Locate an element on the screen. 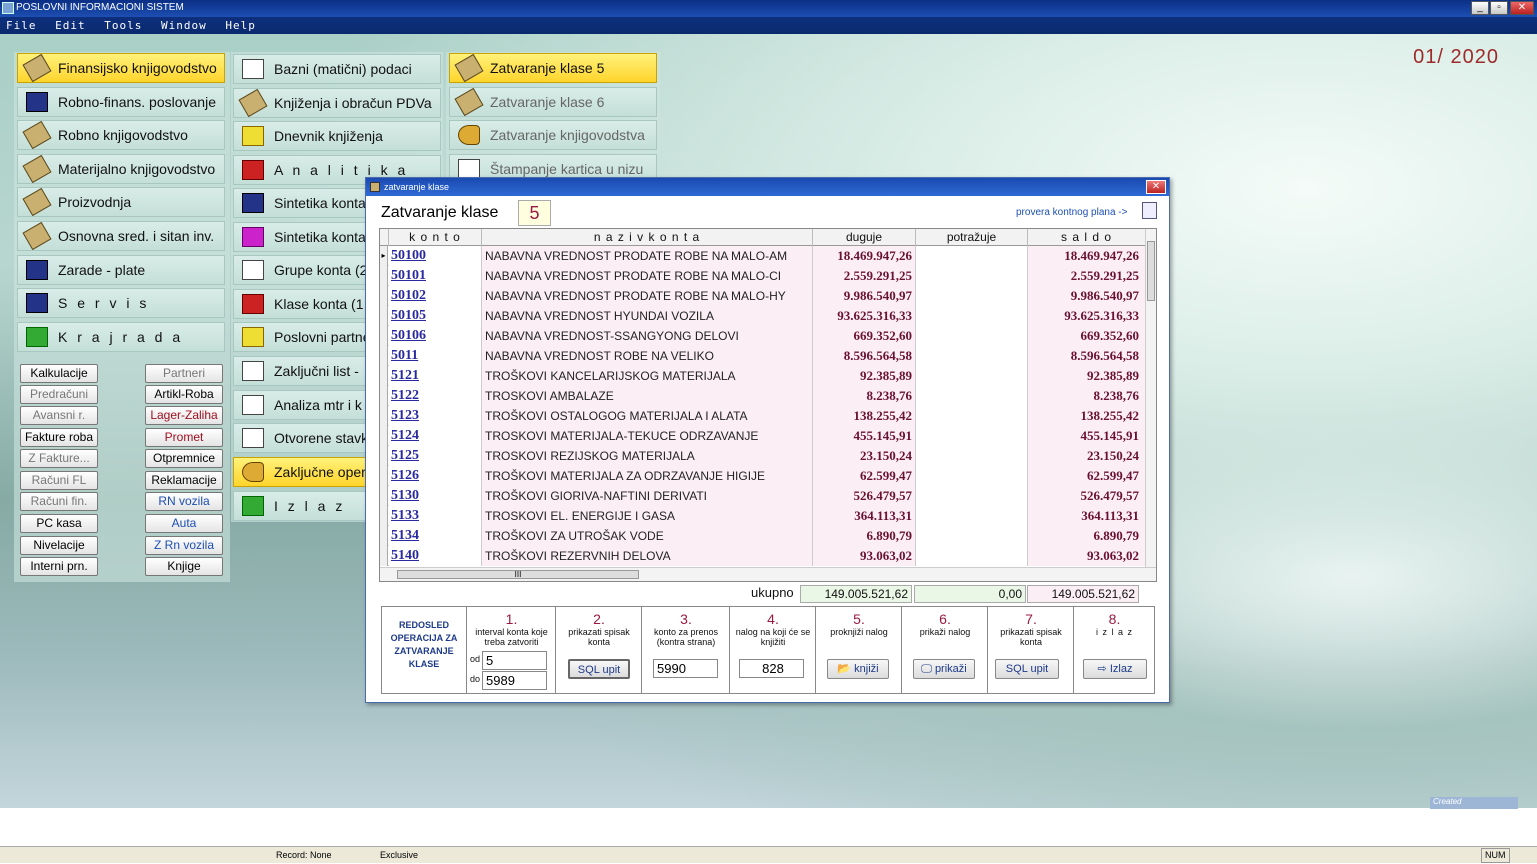  btn-artikl-roba: Artikl-Roba is located at coordinates (184, 394).